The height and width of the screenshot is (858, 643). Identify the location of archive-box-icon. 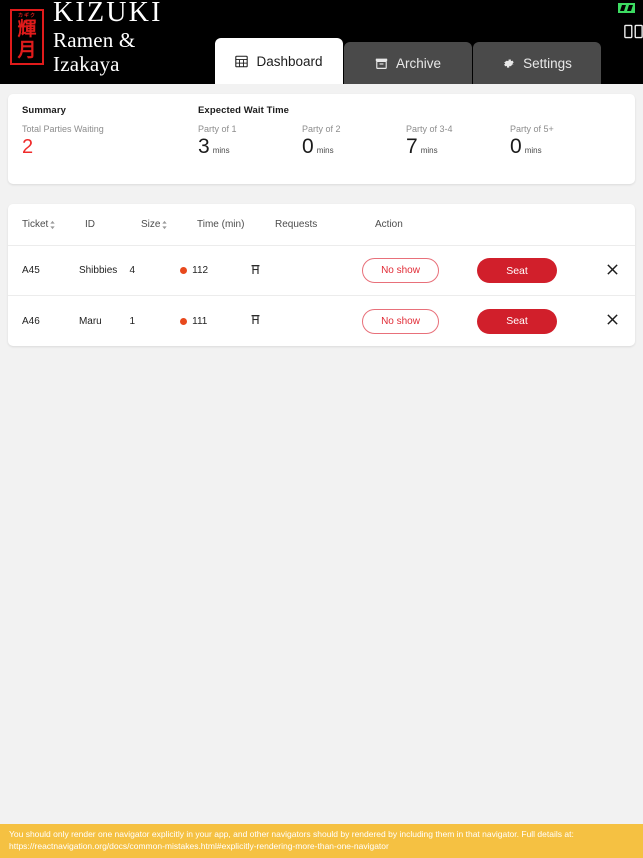
(381, 63).